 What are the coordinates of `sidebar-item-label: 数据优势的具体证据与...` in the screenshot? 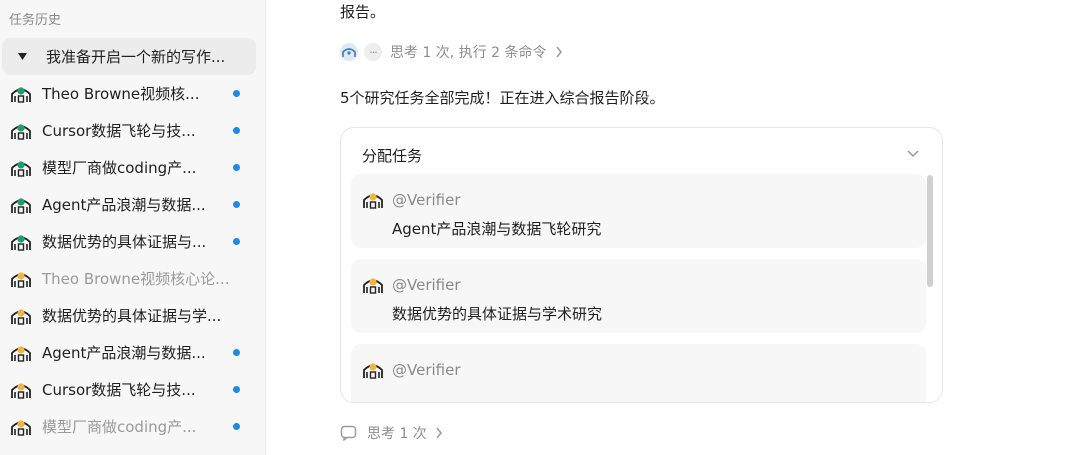 It's located at (124, 242).